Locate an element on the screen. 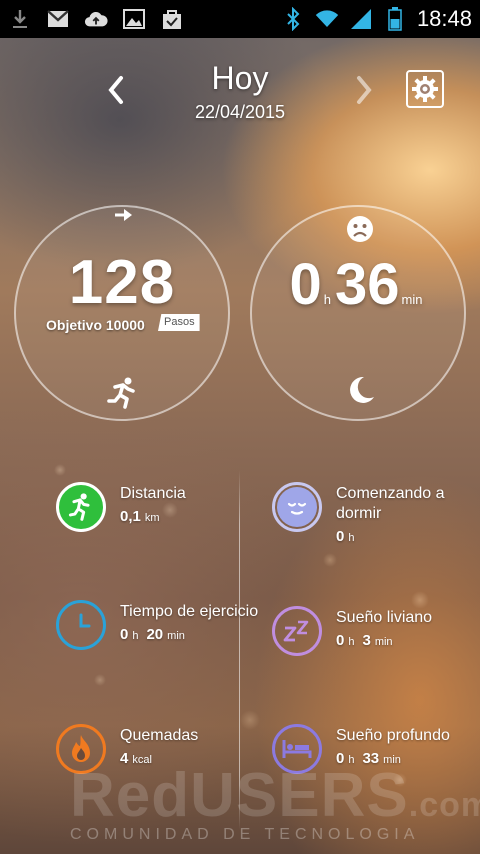 The height and width of the screenshot is (854, 480). stat-distance: Distancia 0,1 km is located at coordinates (121, 507).